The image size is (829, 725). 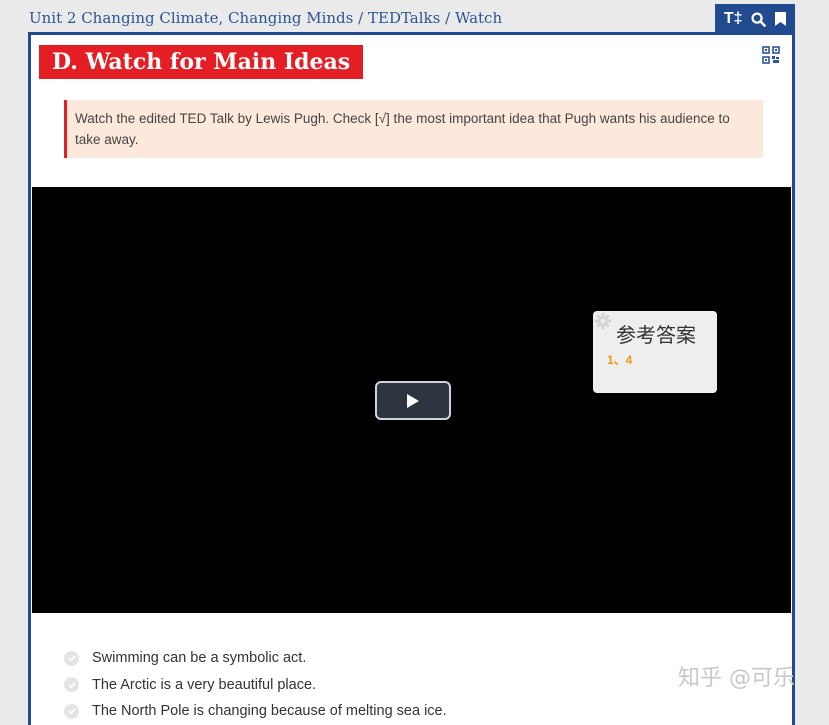 I want to click on text-size-button: T‡, so click(x=733, y=19).